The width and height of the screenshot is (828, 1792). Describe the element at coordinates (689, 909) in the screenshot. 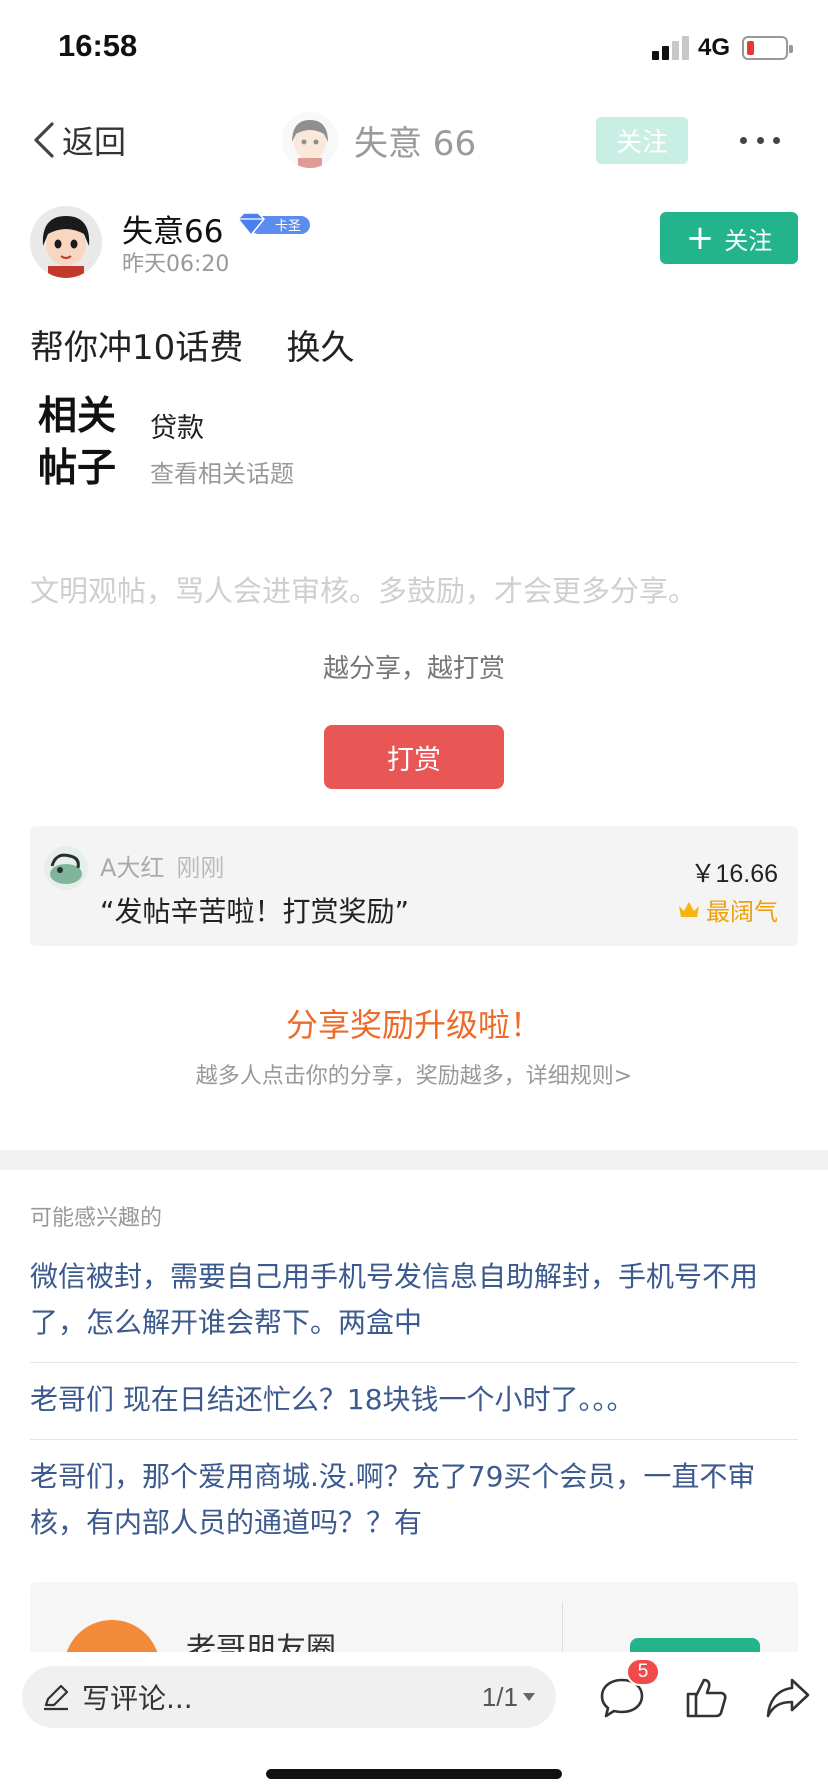

I see `crown-icon` at that location.